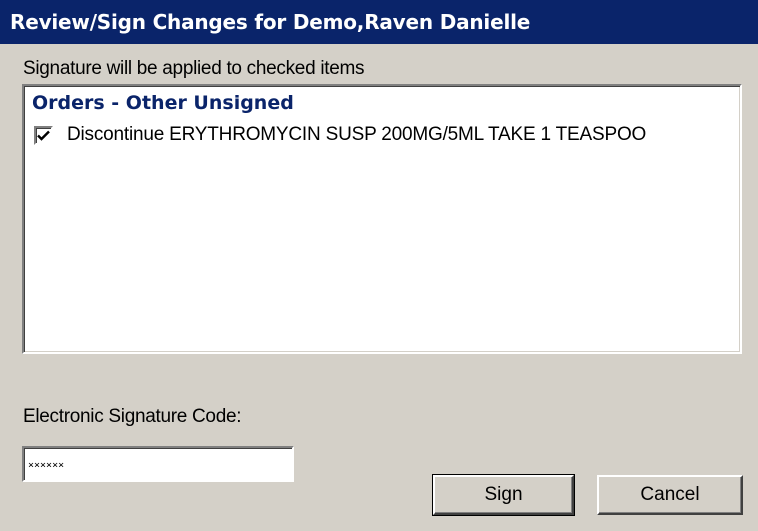 The height and width of the screenshot is (531, 758). Describe the element at coordinates (158, 464) in the screenshot. I see `signature-code-input` at that location.